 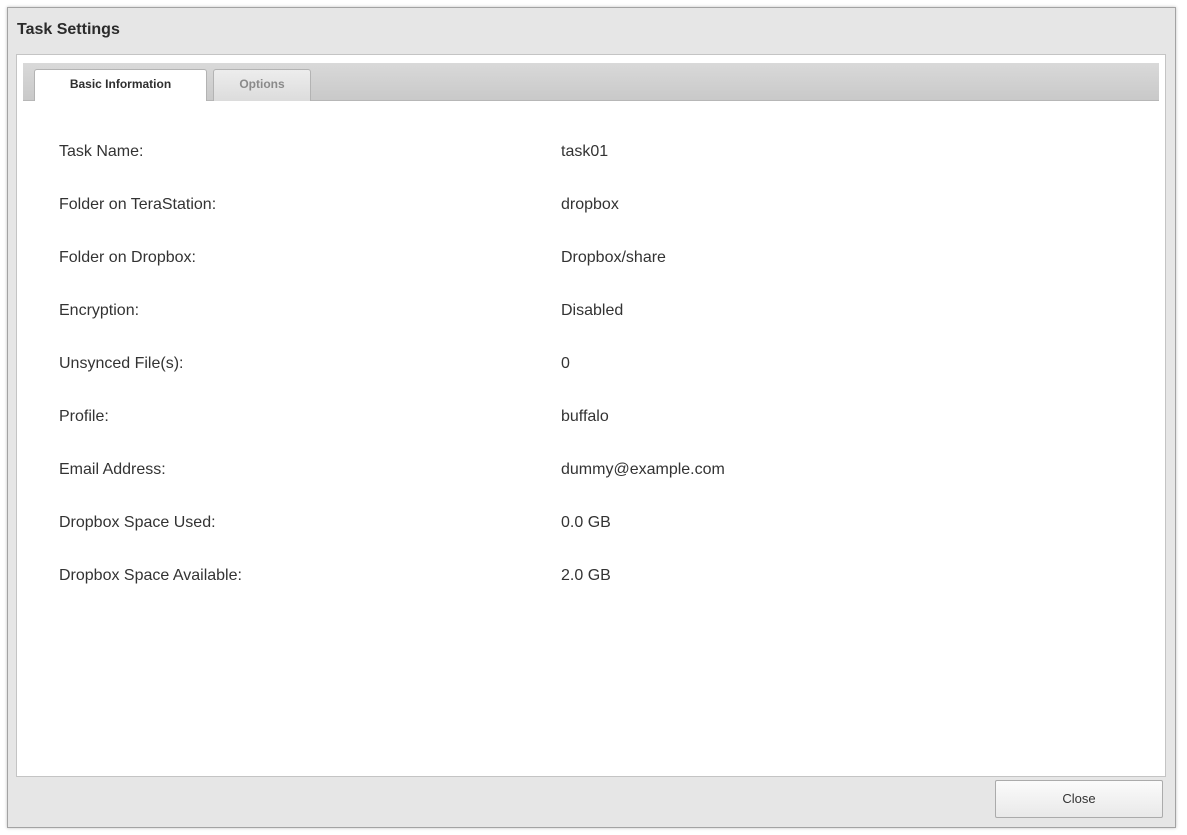 What do you see at coordinates (68, 29) in the screenshot?
I see `dialog-title: Task Settings` at bounding box center [68, 29].